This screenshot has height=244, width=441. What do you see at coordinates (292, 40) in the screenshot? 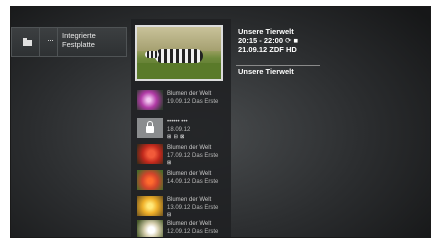
I see `repeat-icon: ⟳ ■` at bounding box center [292, 40].